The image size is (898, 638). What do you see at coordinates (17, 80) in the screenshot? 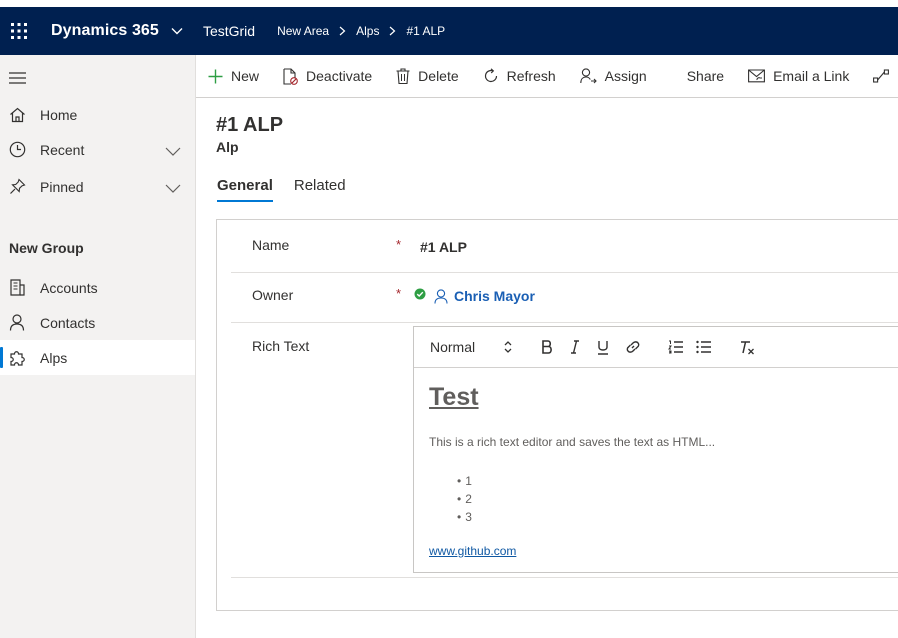
I see `hamburger-menu-icon` at bounding box center [17, 80].